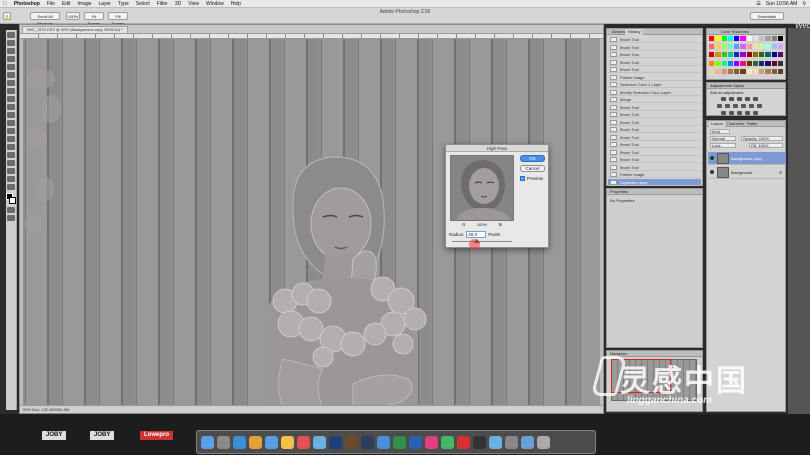 The height and width of the screenshot is (455, 810). I want to click on background-color, so click(12, 200).